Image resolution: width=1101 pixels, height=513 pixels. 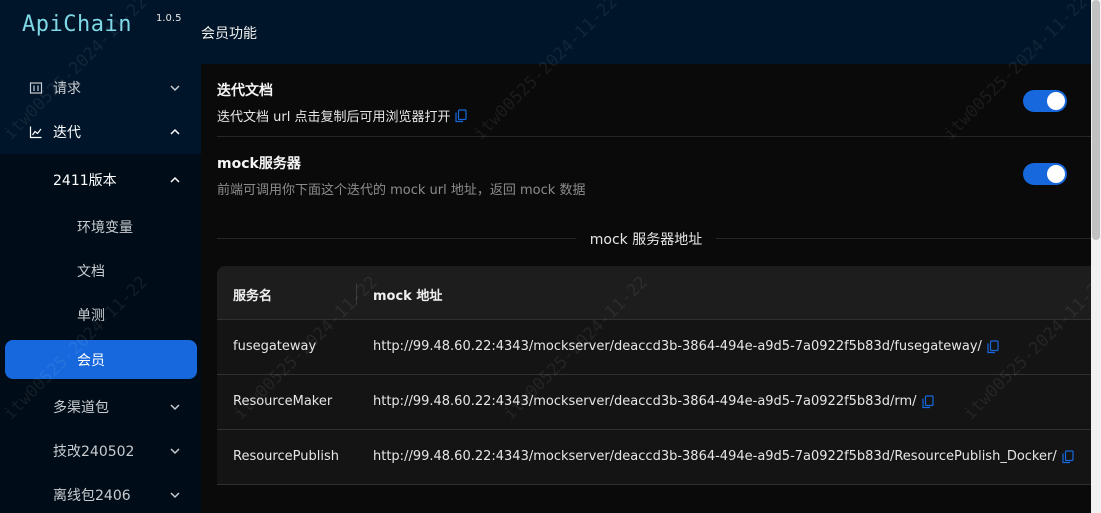 What do you see at coordinates (259, 164) in the screenshot?
I see `setting-title: mock服务器` at bounding box center [259, 164].